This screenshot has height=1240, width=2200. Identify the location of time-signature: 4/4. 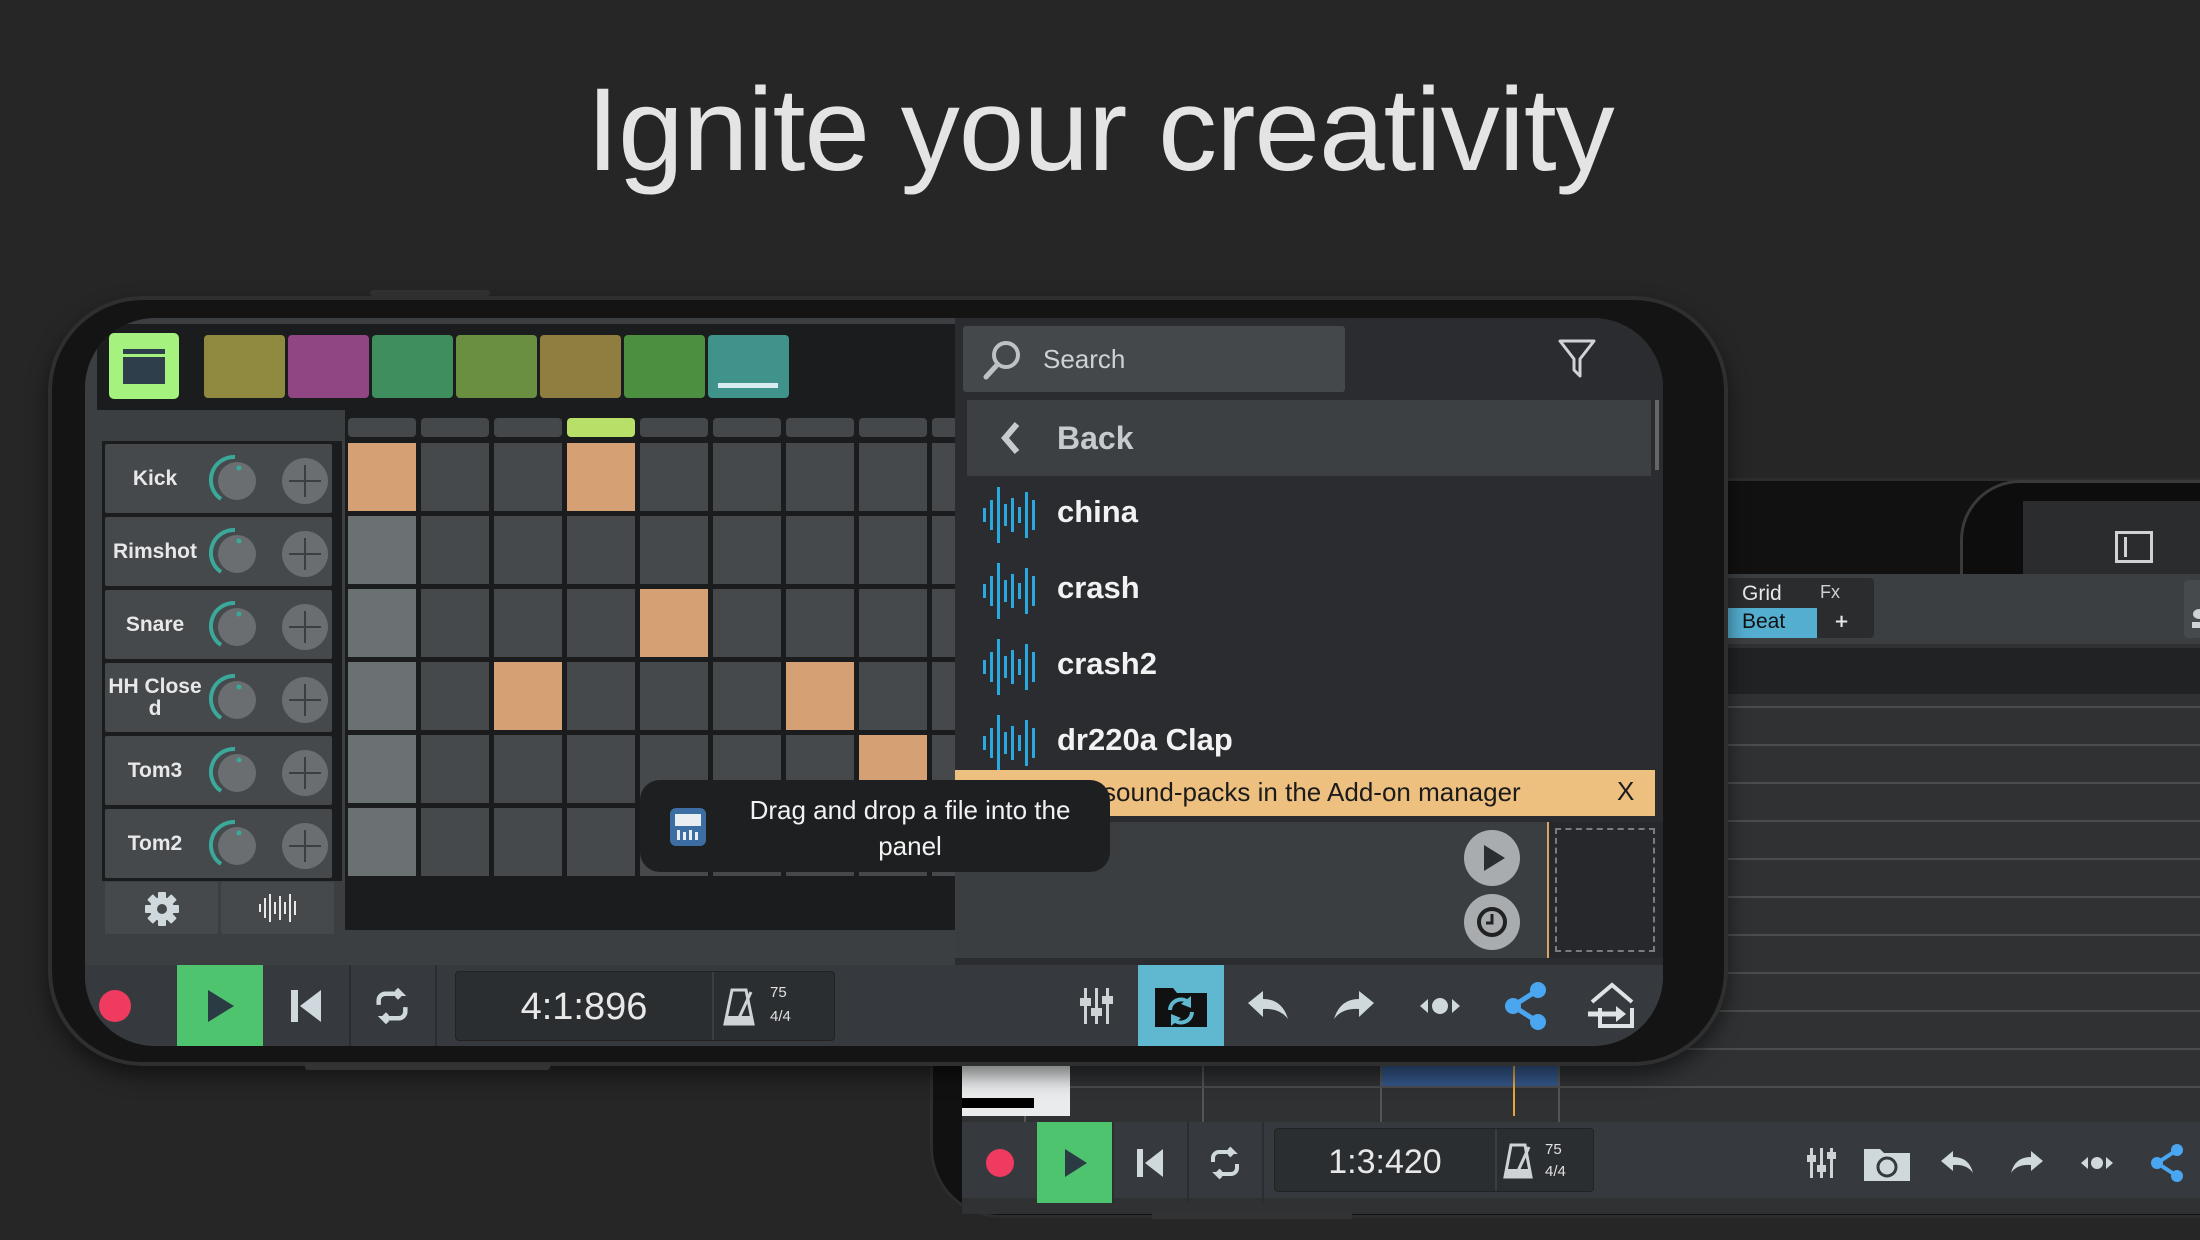
(780, 1016).